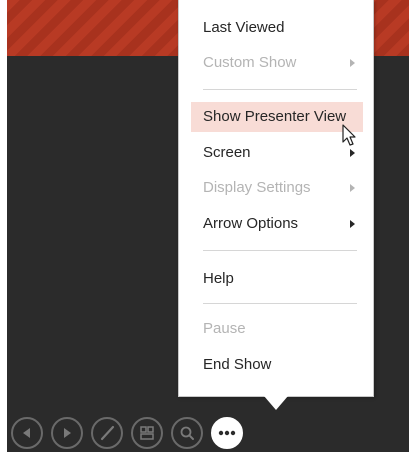  I want to click on mouse-pointer-icon, so click(350, 138).